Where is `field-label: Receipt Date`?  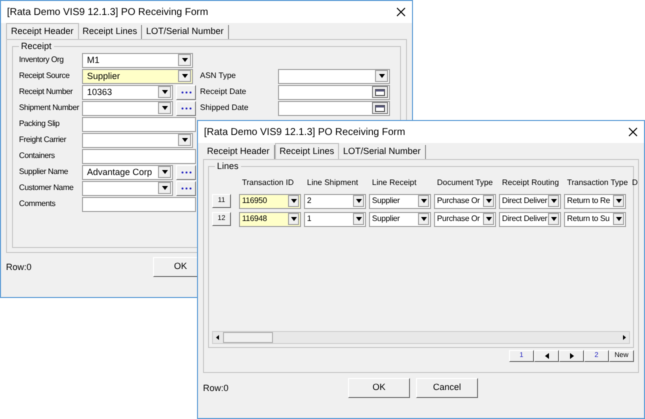 field-label: Receipt Date is located at coordinates (224, 92).